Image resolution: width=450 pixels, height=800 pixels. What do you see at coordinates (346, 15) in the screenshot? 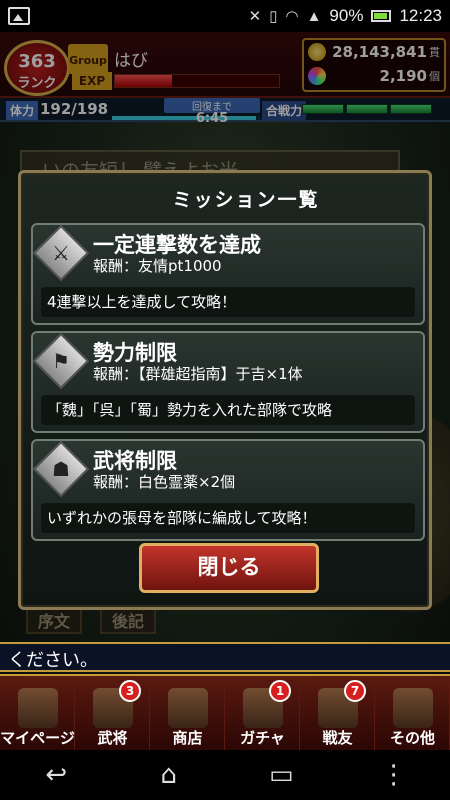
I see `battery-percent: 90%` at bounding box center [346, 15].